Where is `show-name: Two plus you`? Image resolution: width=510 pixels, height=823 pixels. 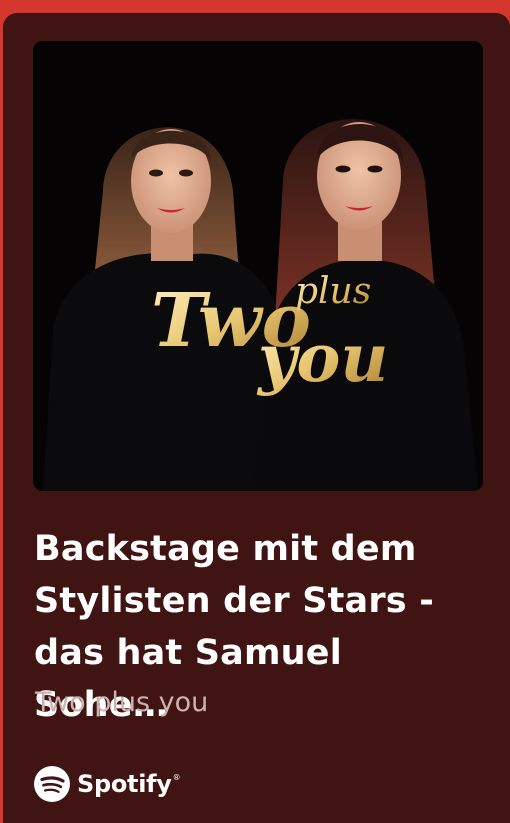 show-name: Two plus you is located at coordinates (121, 703).